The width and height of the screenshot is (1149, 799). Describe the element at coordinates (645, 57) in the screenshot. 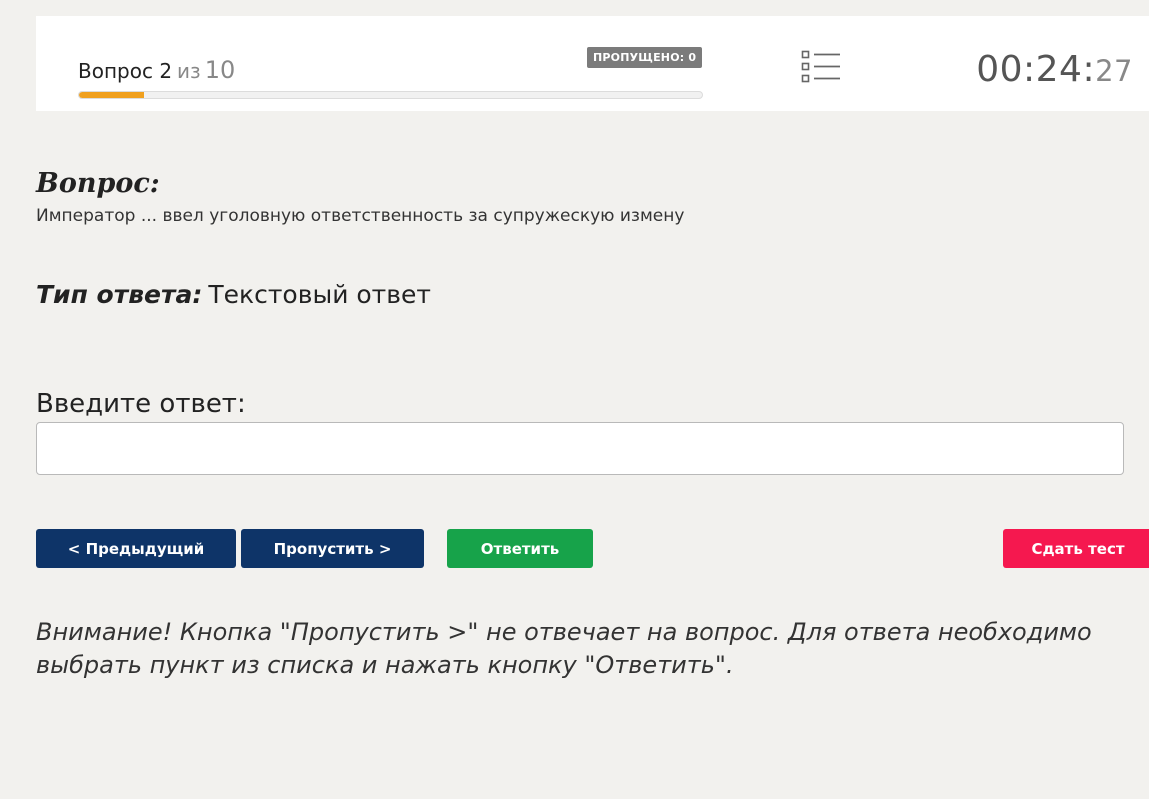

I see `skipped-badge: ПРОПУЩЕНО: 0` at that location.